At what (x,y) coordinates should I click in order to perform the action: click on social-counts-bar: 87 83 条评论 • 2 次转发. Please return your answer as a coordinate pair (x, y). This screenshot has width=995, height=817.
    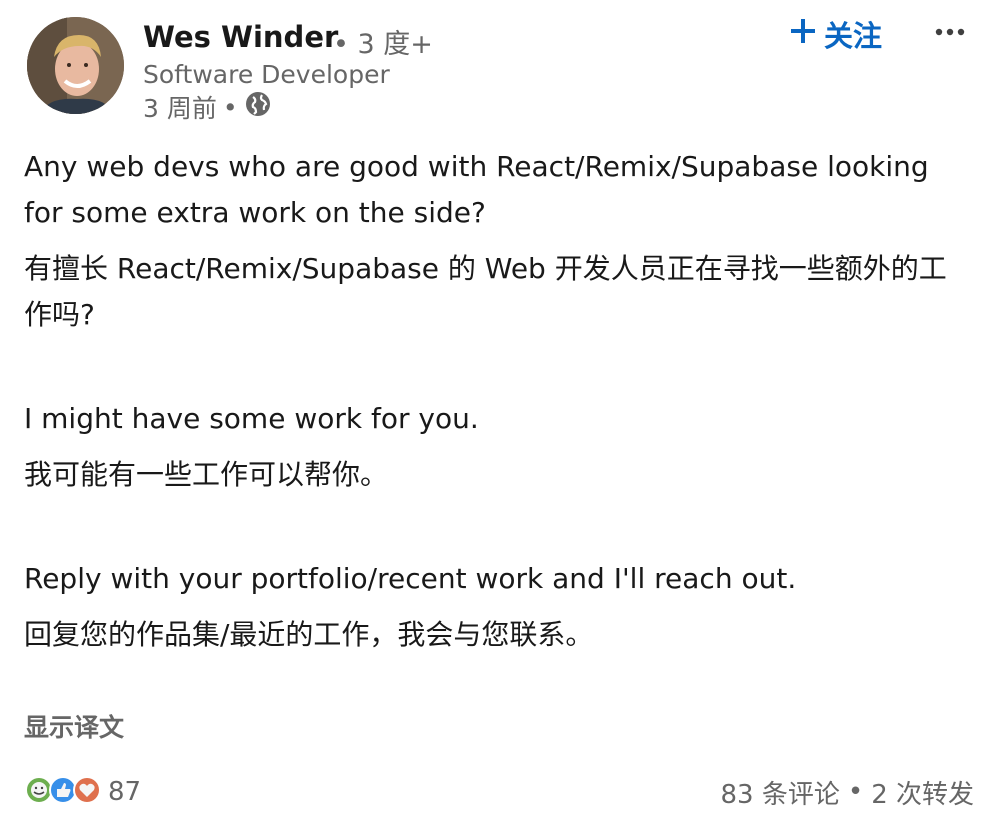
    Looking at the image, I should click on (499, 792).